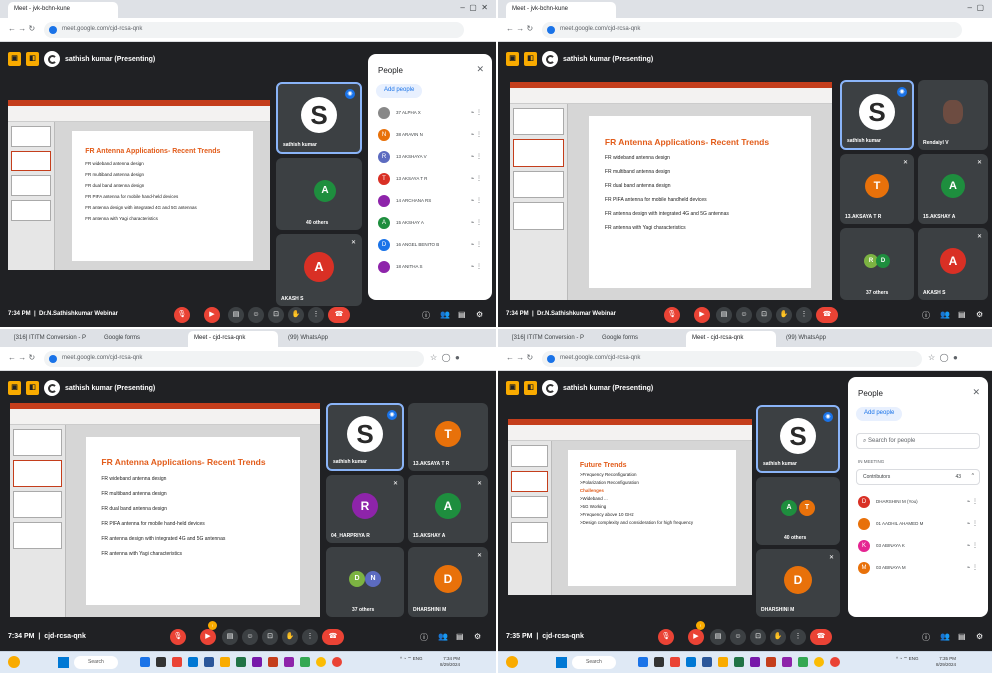  Describe the element at coordinates (431, 224) in the screenshot. I see `participant-row: A 15 AKSHAY A ⌁ ⋮` at that location.